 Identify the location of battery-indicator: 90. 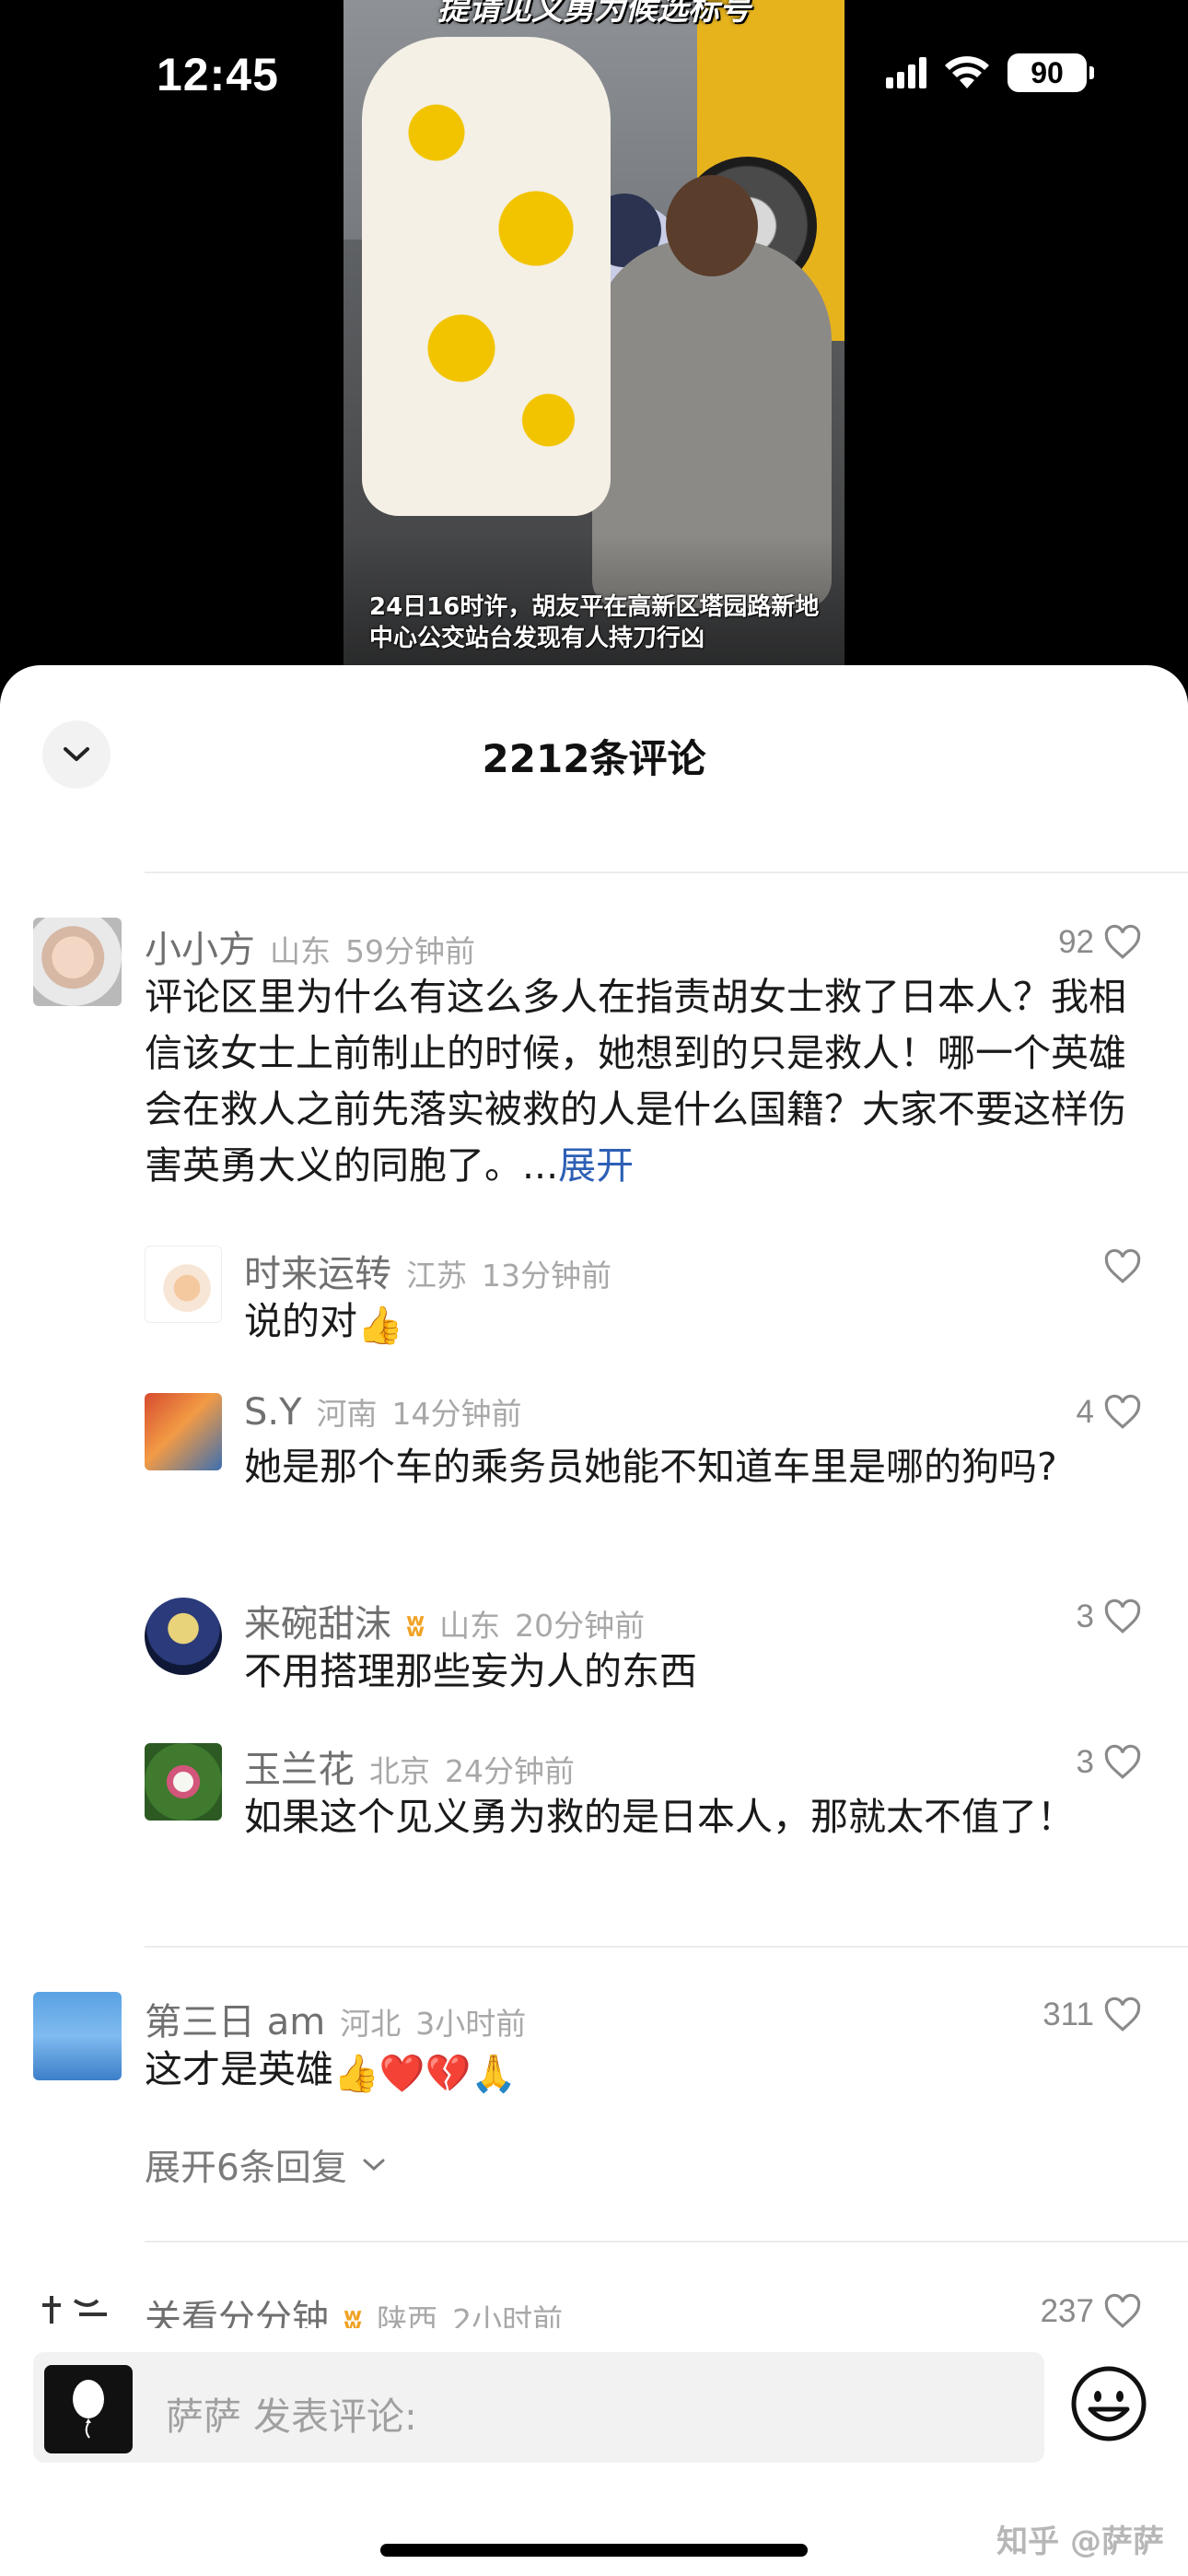
(1050, 72).